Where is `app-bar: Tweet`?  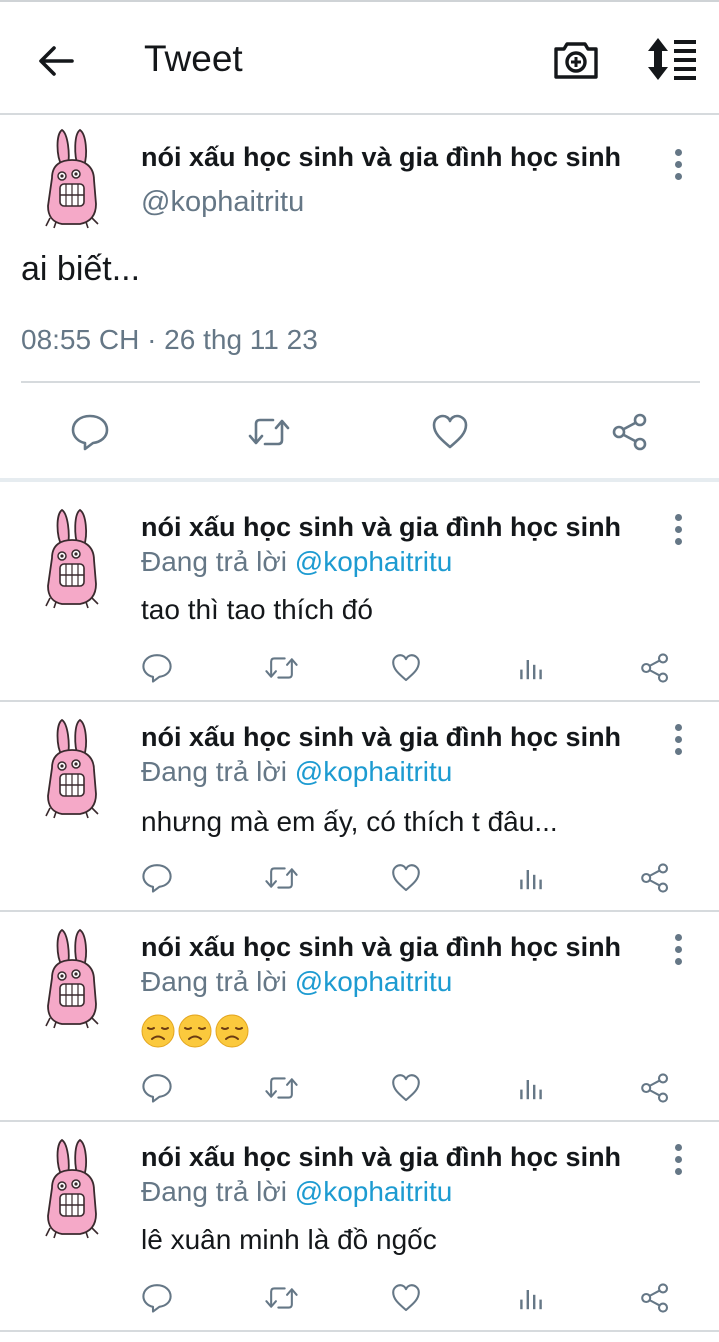
app-bar: Tweet is located at coordinates (359, 58).